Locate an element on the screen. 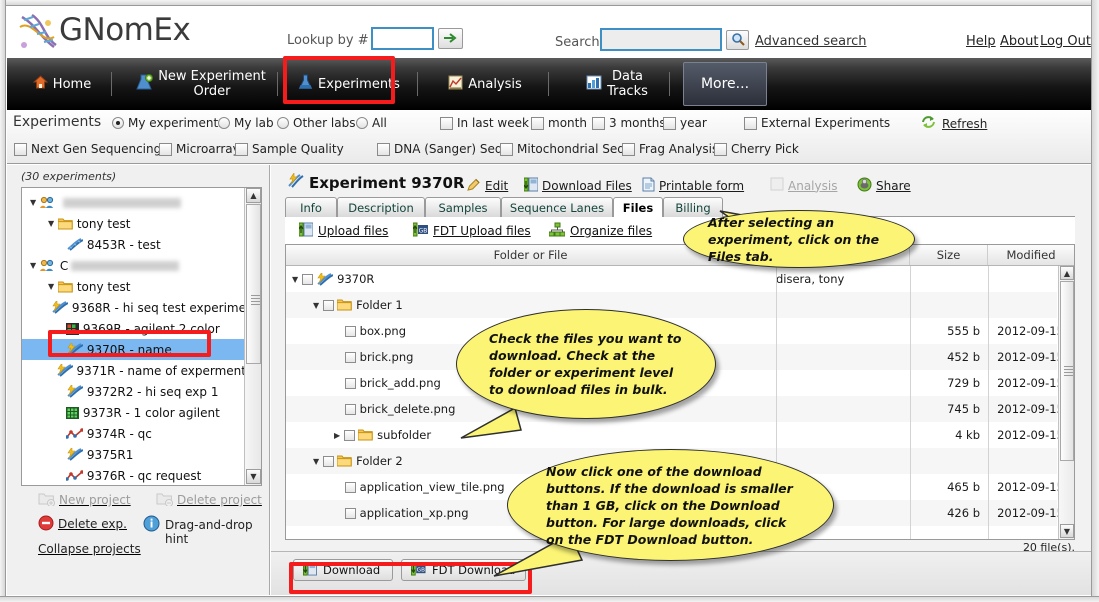  tree-scrollbar: ▲ ▼ is located at coordinates (252, 336).